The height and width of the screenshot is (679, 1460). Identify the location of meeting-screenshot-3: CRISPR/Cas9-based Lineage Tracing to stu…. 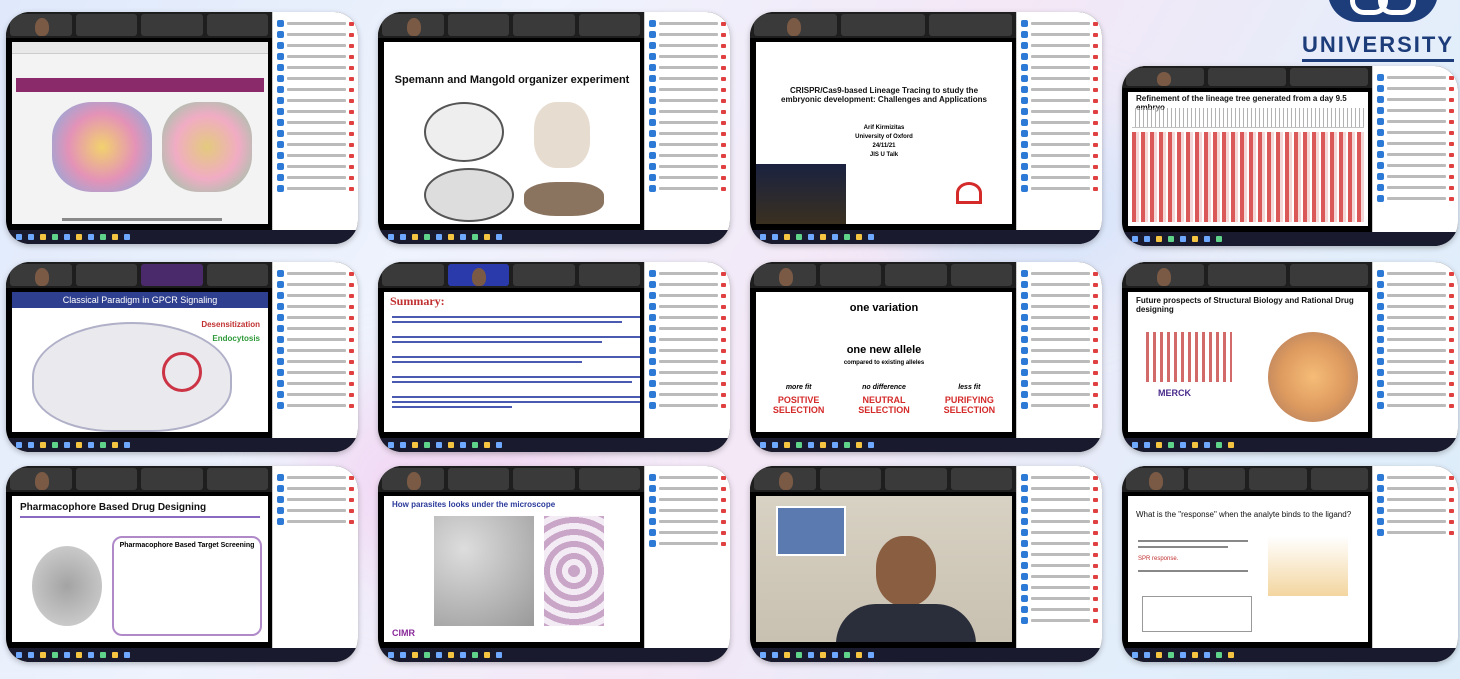
(926, 128).